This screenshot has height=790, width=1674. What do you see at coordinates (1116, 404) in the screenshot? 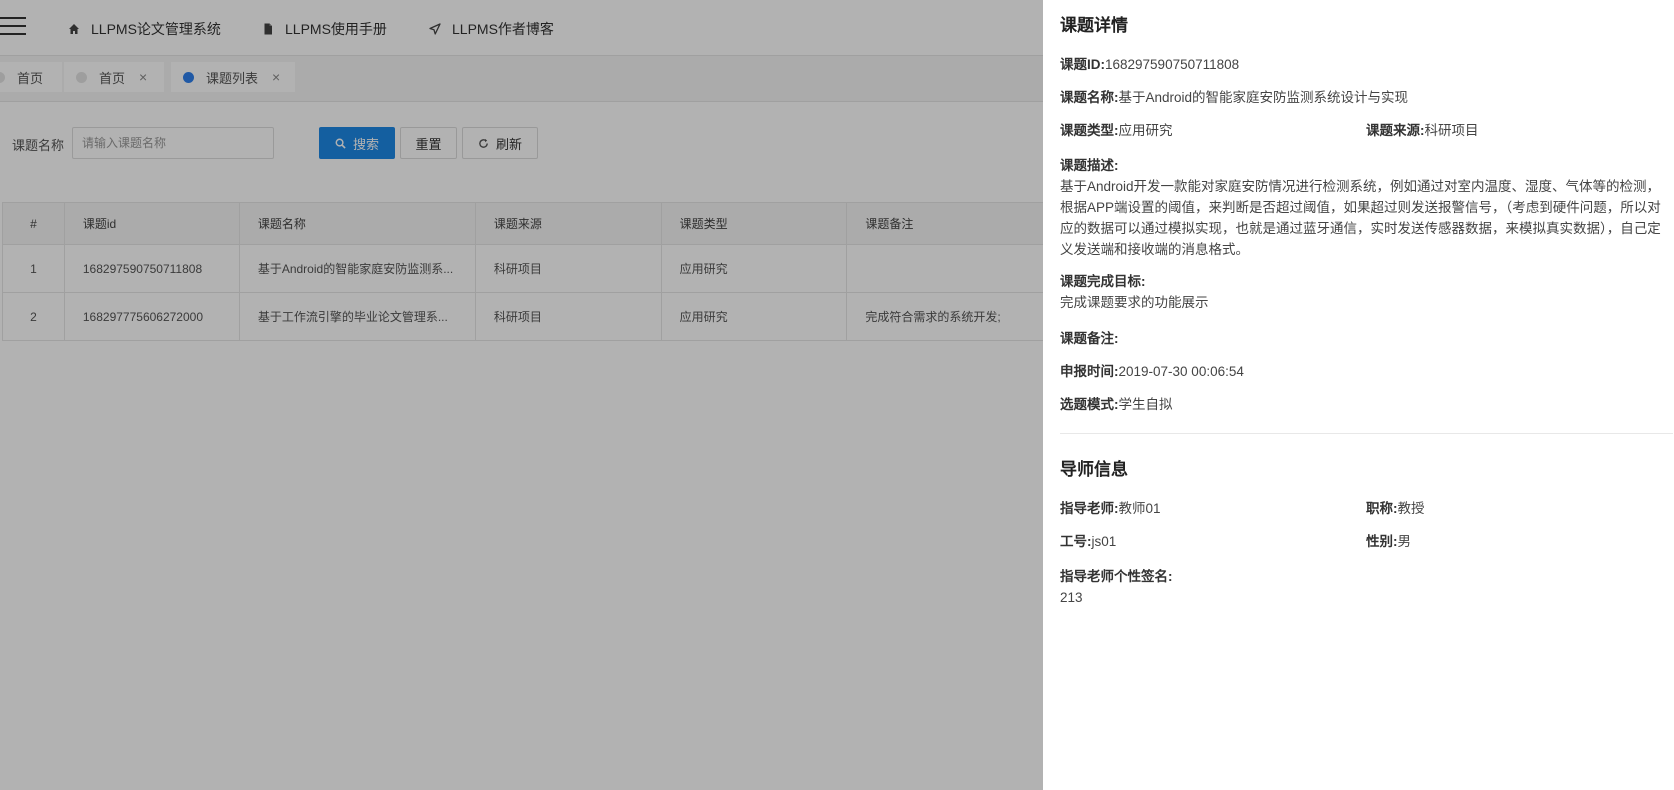
I see `selection-mode-field: 选题模式:学生自拟` at bounding box center [1116, 404].